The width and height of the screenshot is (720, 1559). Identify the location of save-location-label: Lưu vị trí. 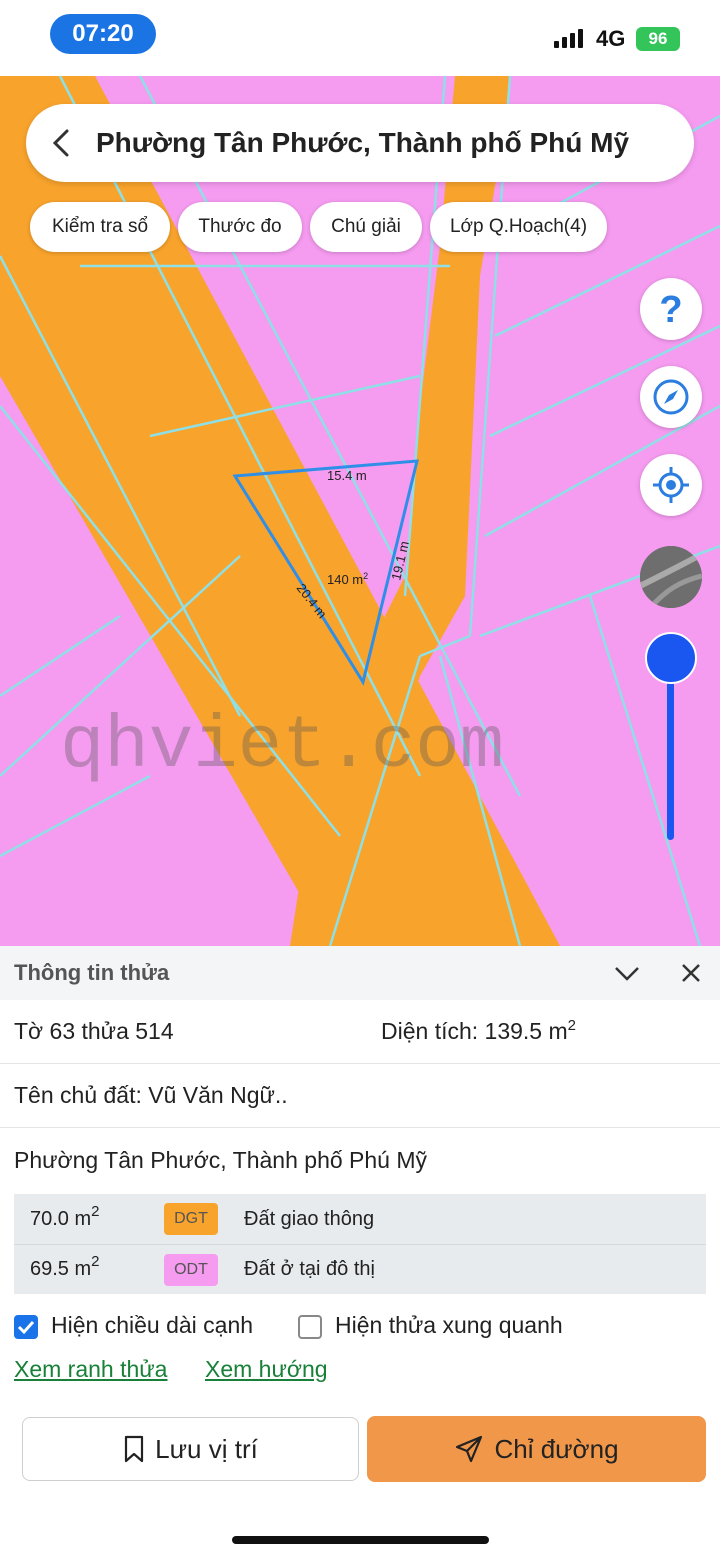
(206, 1448).